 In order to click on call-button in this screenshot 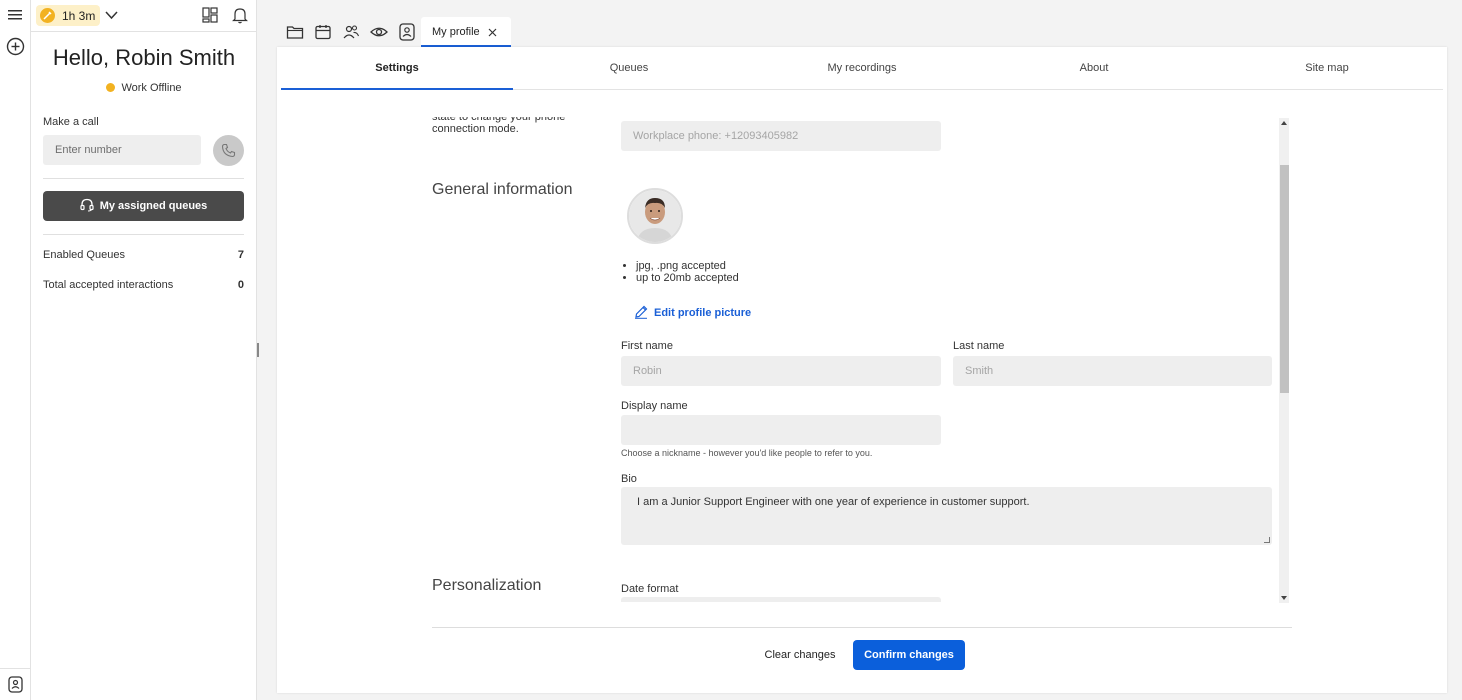, I will do `click(228, 150)`.